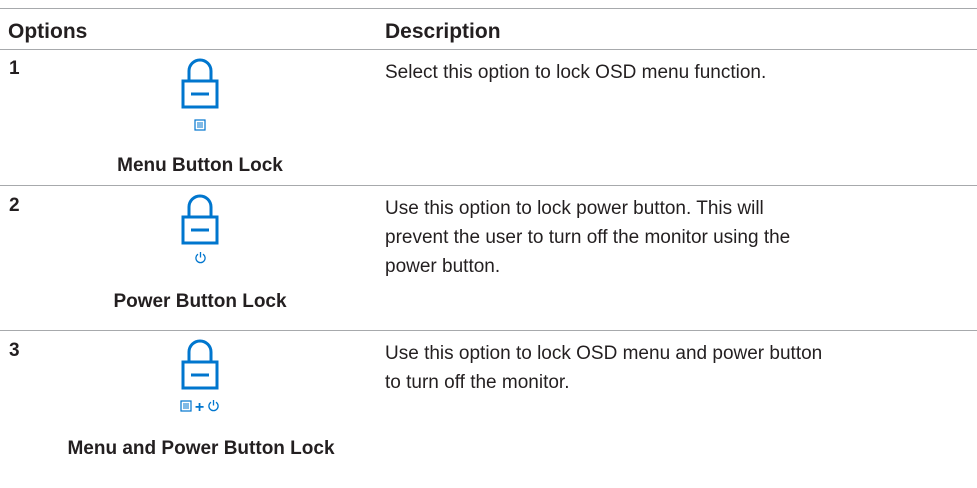  What do you see at coordinates (48, 31) in the screenshot?
I see `column-header-options: Options` at bounding box center [48, 31].